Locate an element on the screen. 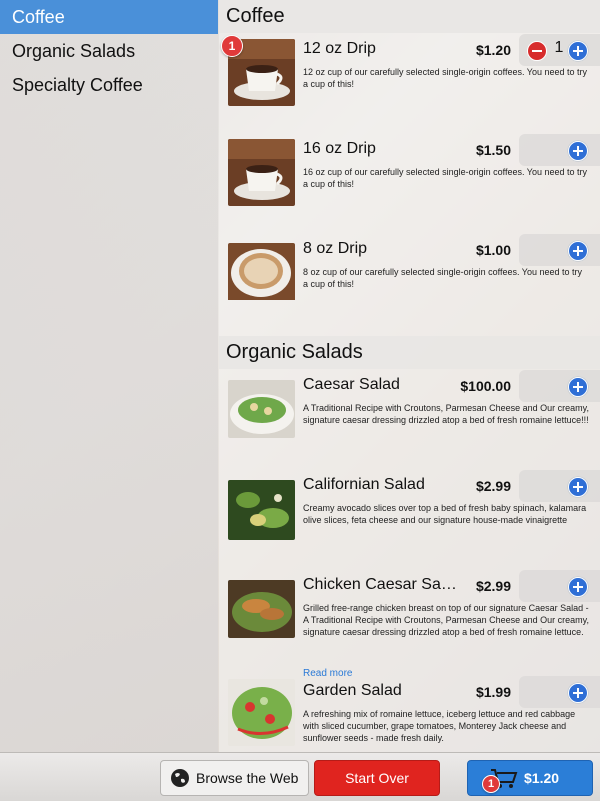 The height and width of the screenshot is (801, 600). bottom-toolbar: Browse the Web Start Over 1 $1.20 is located at coordinates (300, 776).